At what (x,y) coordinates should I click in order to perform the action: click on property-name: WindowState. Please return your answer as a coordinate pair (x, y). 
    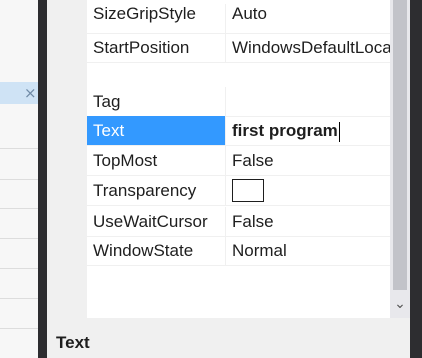
    Looking at the image, I should click on (156, 250).